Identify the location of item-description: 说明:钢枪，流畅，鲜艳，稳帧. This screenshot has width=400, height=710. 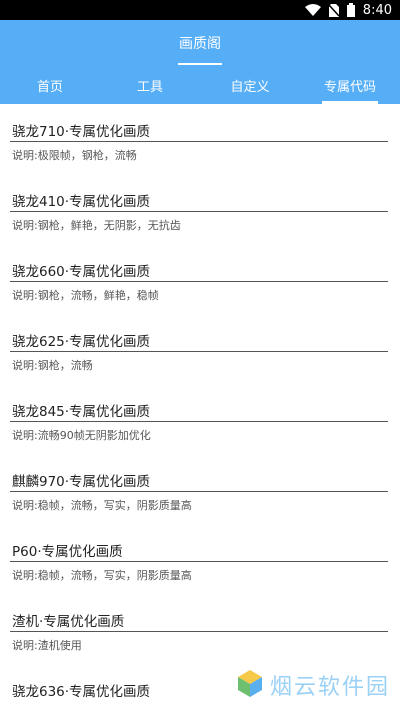
(85, 295).